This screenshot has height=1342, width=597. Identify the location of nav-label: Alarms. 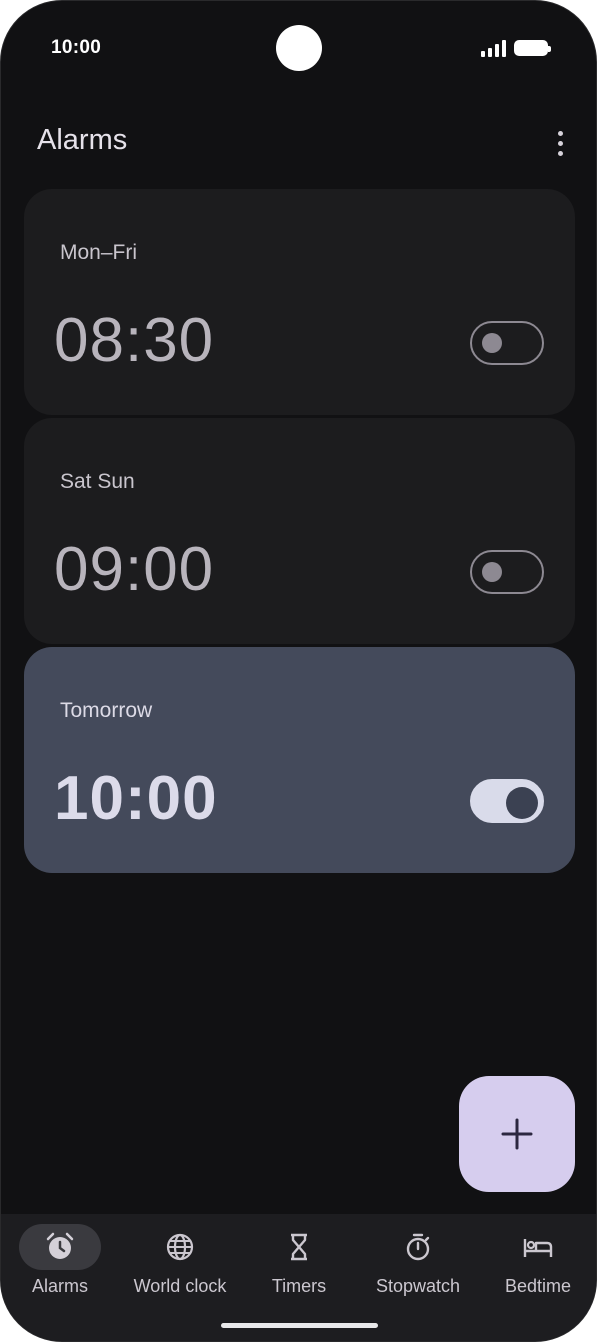
(59, 1286).